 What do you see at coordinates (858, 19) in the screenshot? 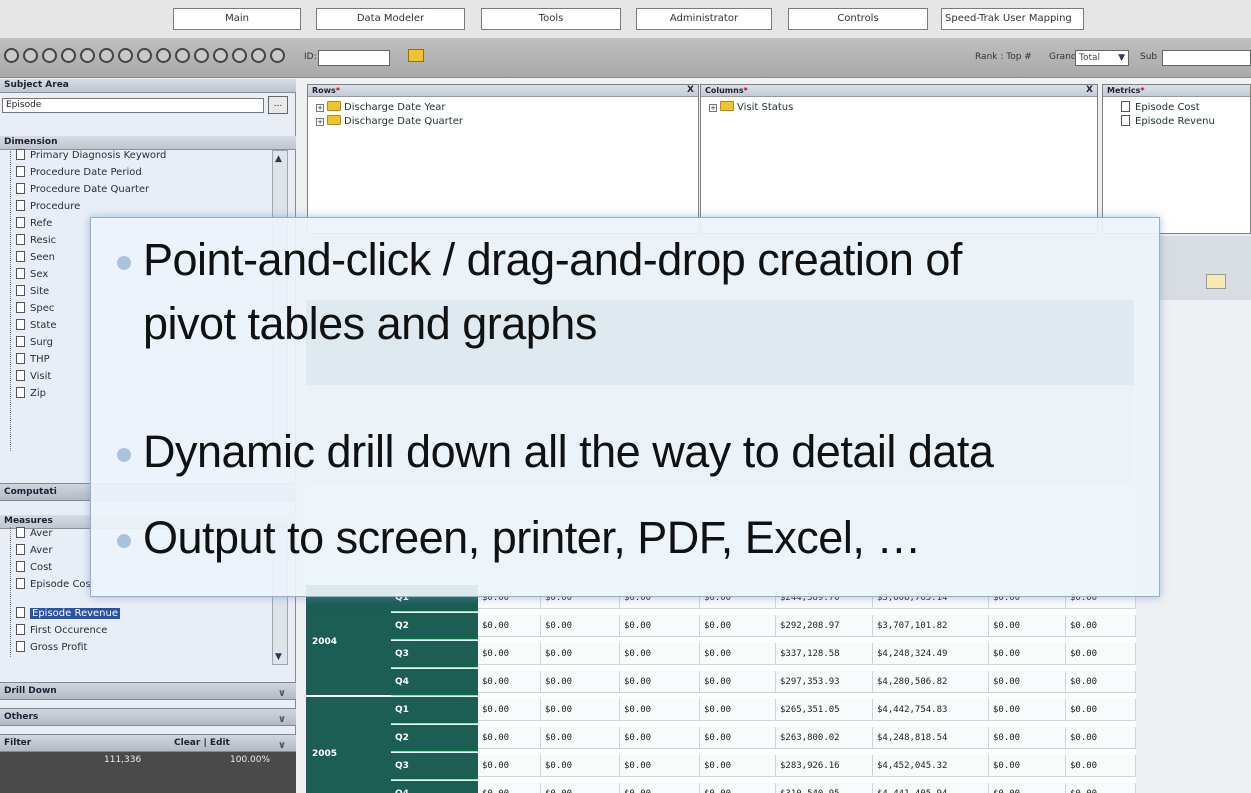
I see `menu-controls: Controls` at bounding box center [858, 19].